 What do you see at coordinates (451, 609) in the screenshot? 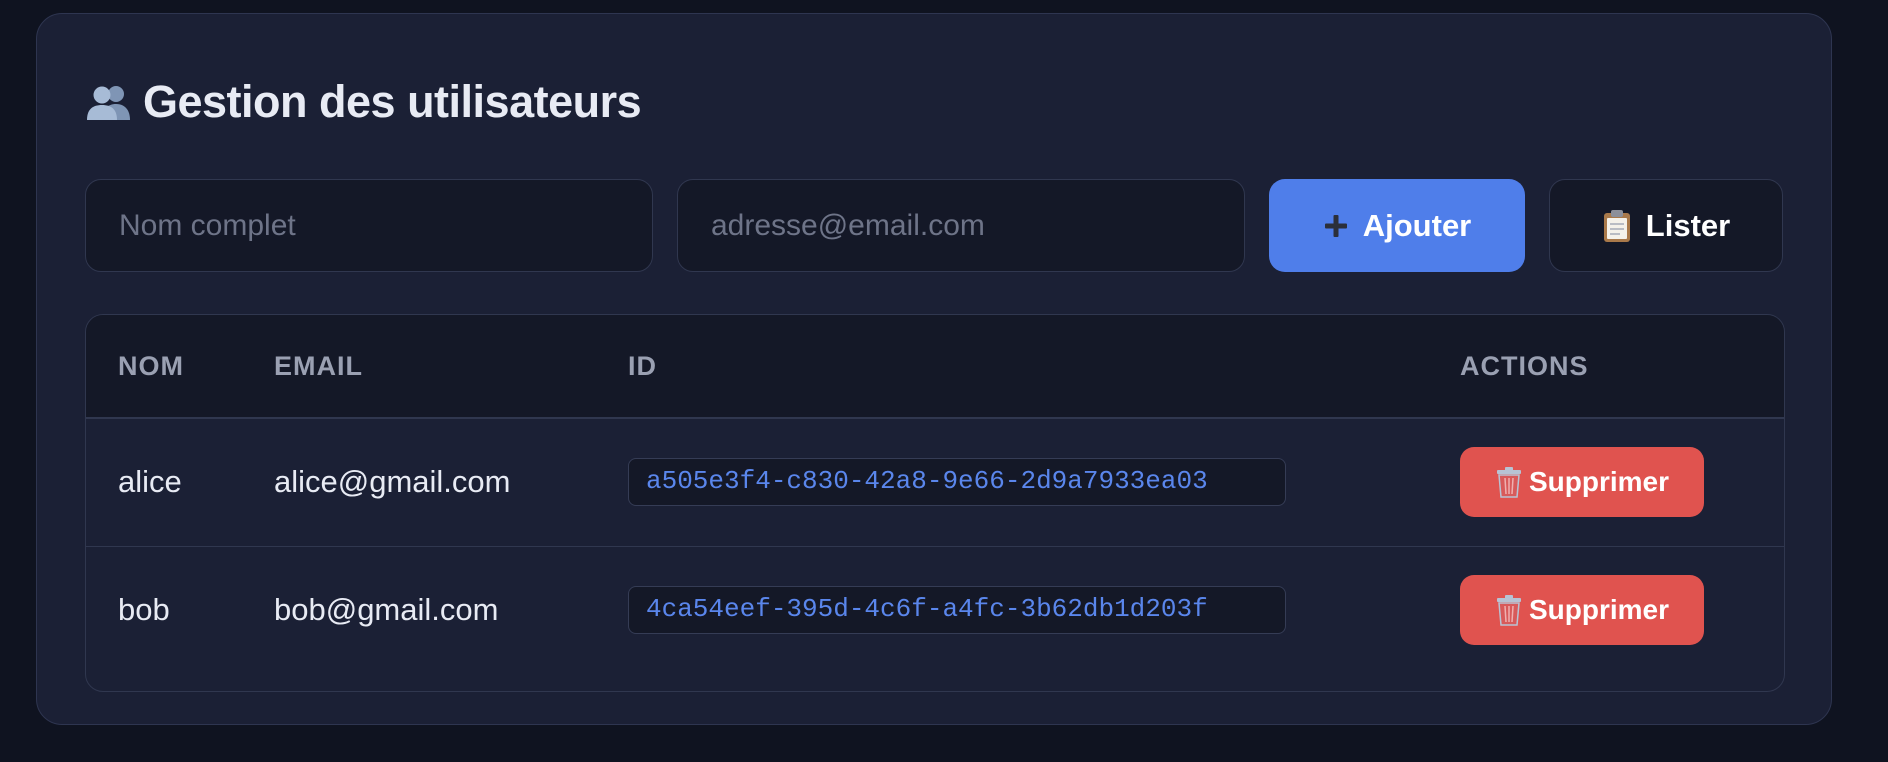
I see `user-email-cell: bob@gmail.com` at bounding box center [451, 609].